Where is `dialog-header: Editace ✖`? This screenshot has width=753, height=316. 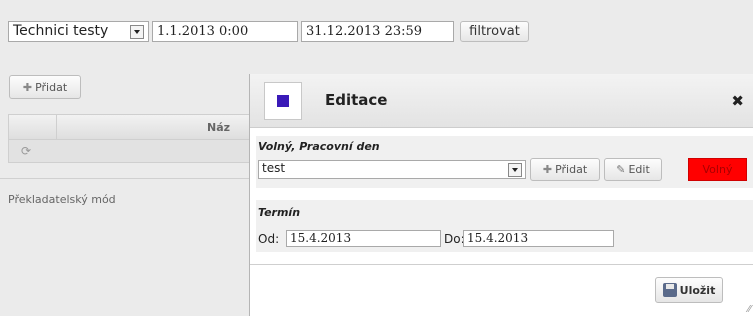 dialog-header: Editace ✖ is located at coordinates (501, 101).